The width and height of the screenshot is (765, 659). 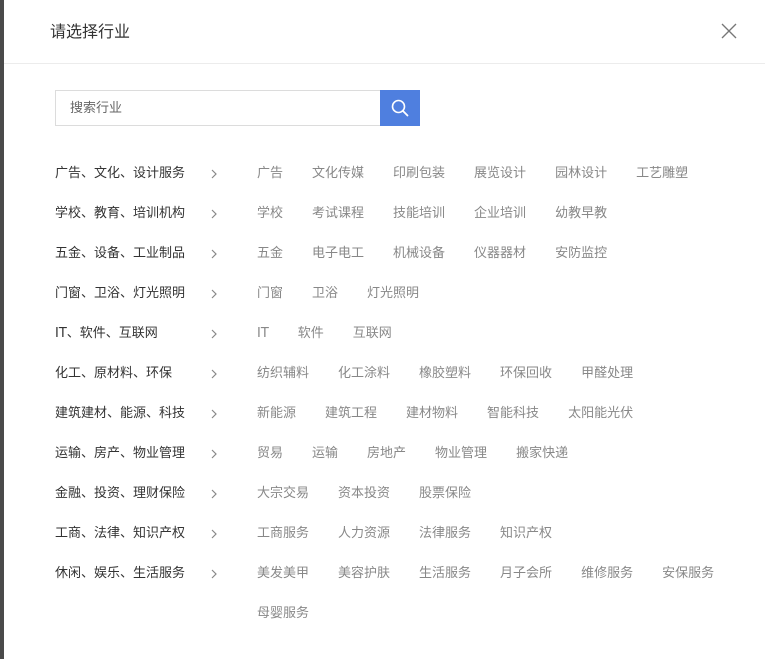 What do you see at coordinates (445, 494) in the screenshot?
I see `sub-item: 股票保险` at bounding box center [445, 494].